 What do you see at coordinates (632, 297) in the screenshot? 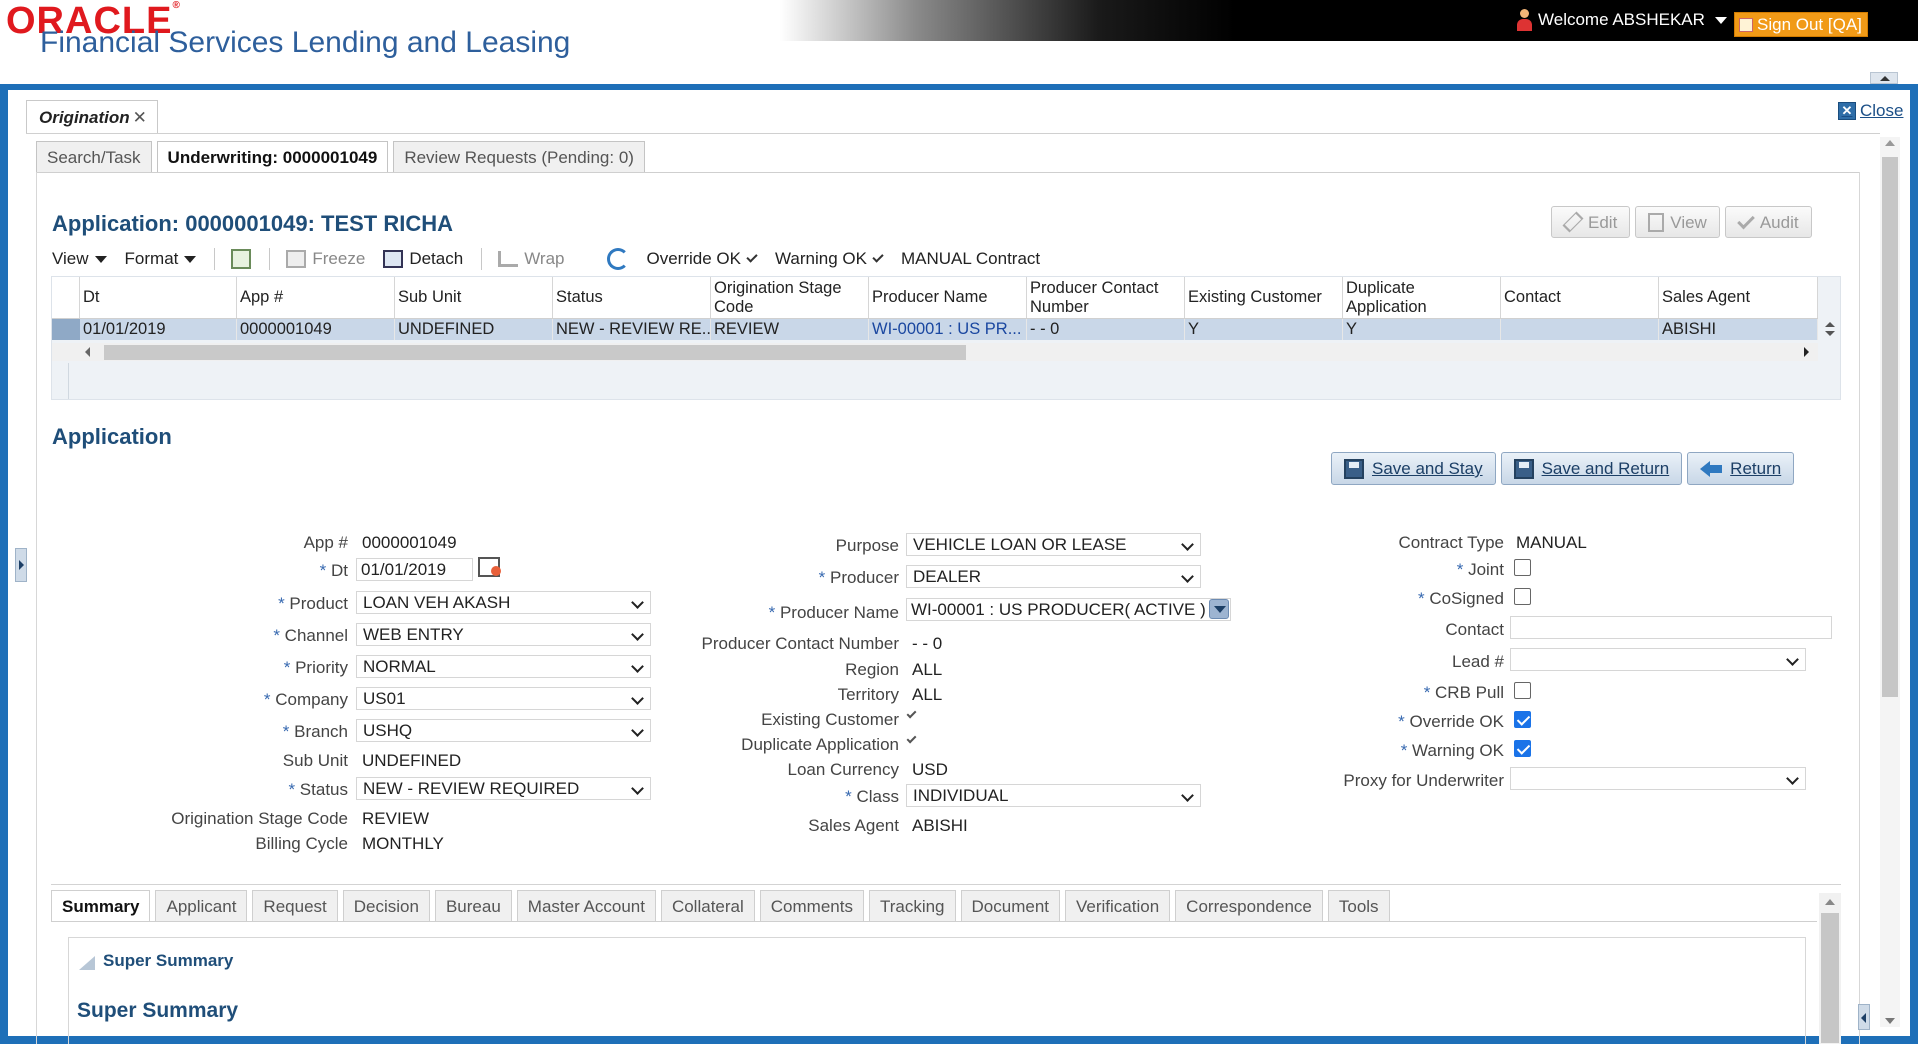
I see `column-header: Status` at bounding box center [632, 297].